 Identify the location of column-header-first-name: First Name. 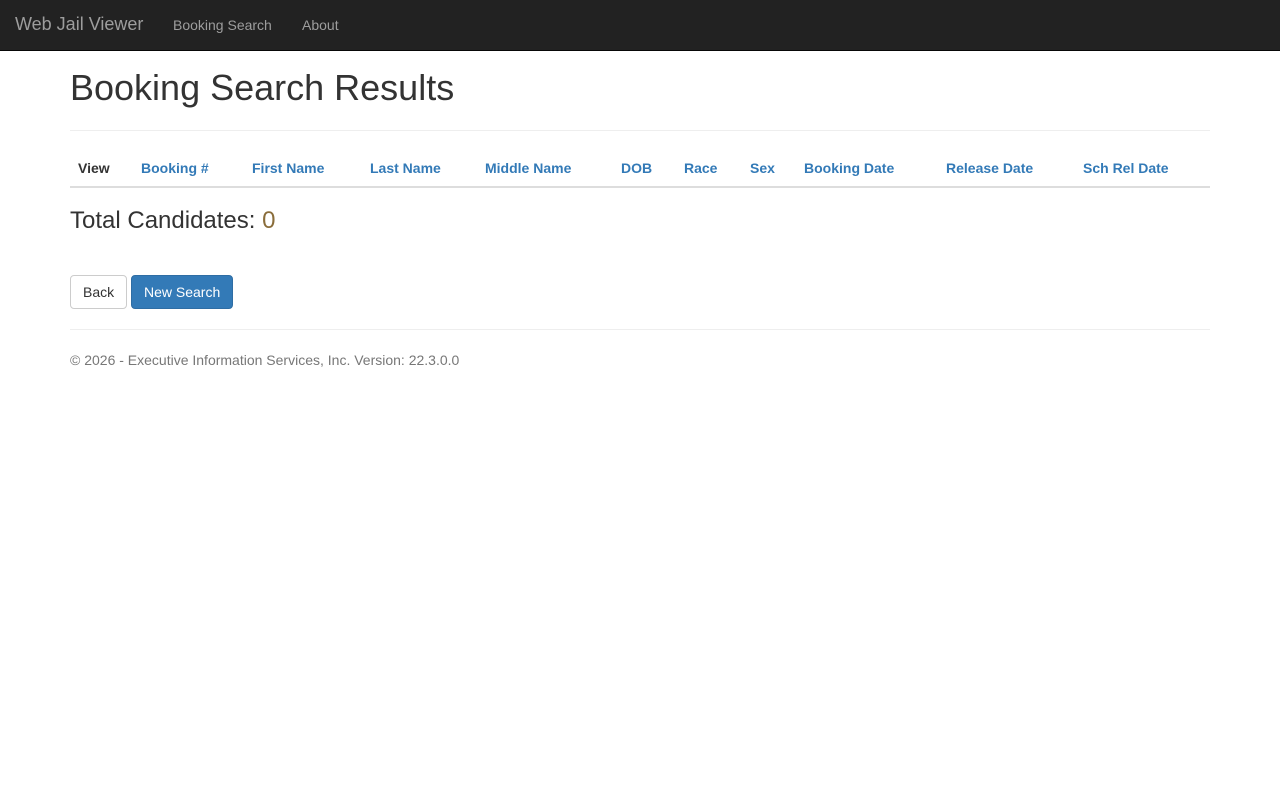
(288, 168).